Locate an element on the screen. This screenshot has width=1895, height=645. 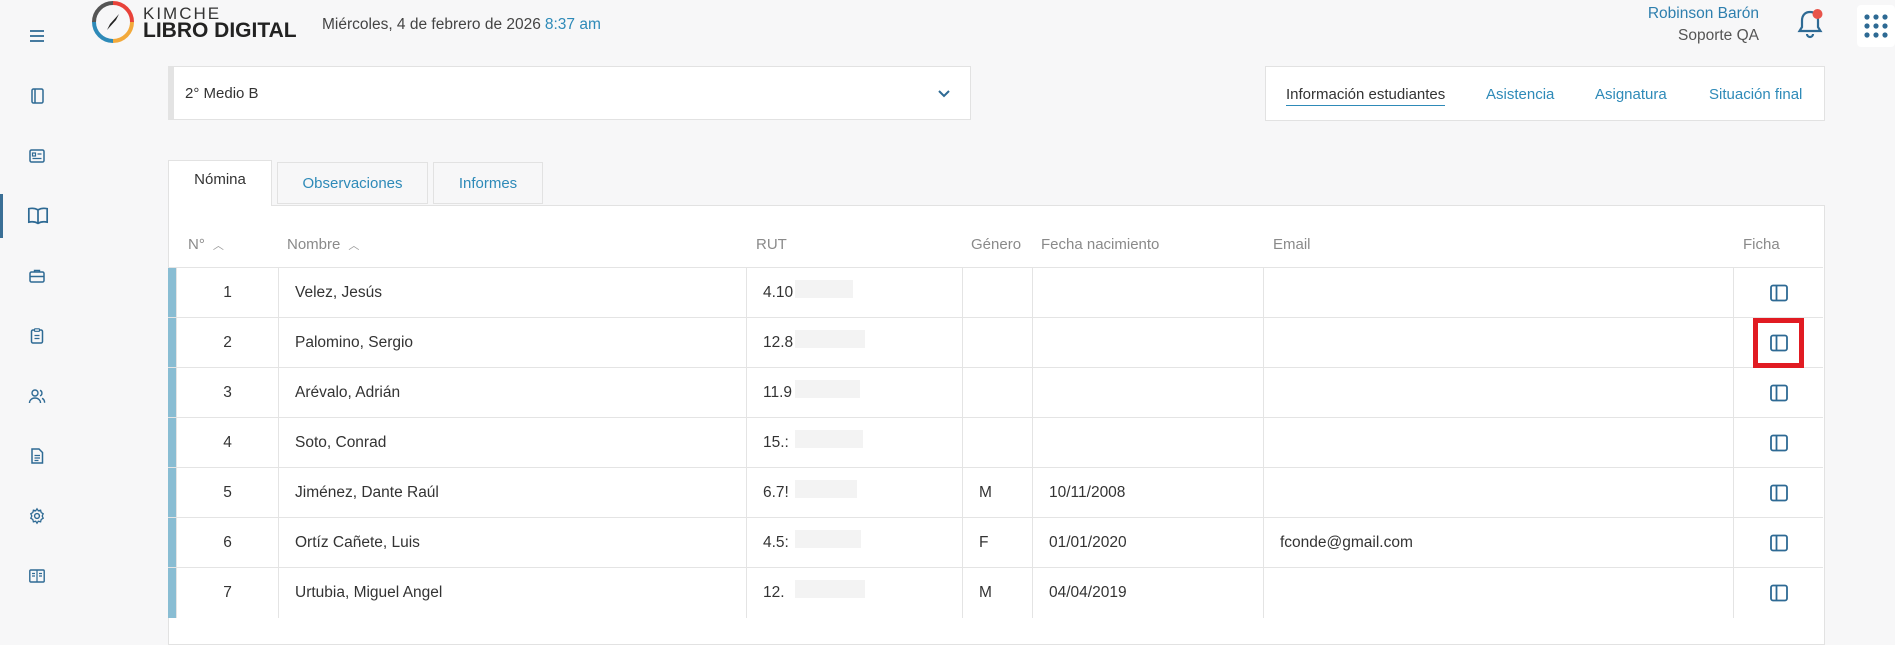
header-email: Email is located at coordinates (1292, 244).